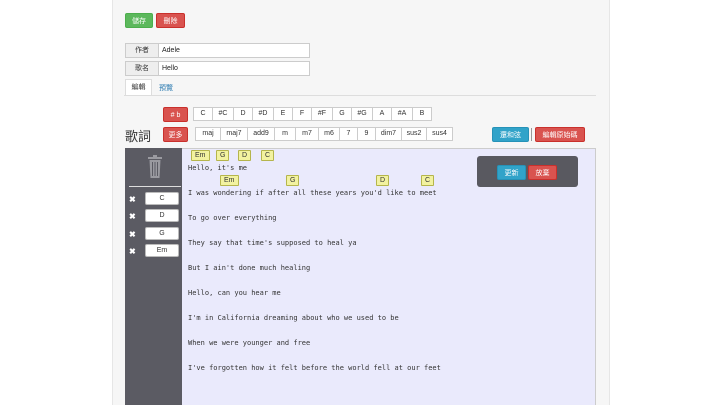  I want to click on sidebar-chord-button: C, so click(162, 198).